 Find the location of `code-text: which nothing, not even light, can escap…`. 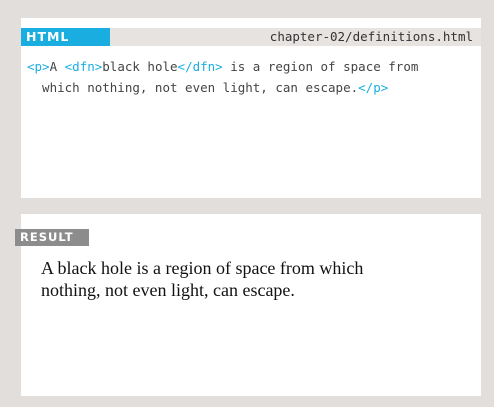

code-text: which nothing, not even light, can escap… is located at coordinates (193, 87).